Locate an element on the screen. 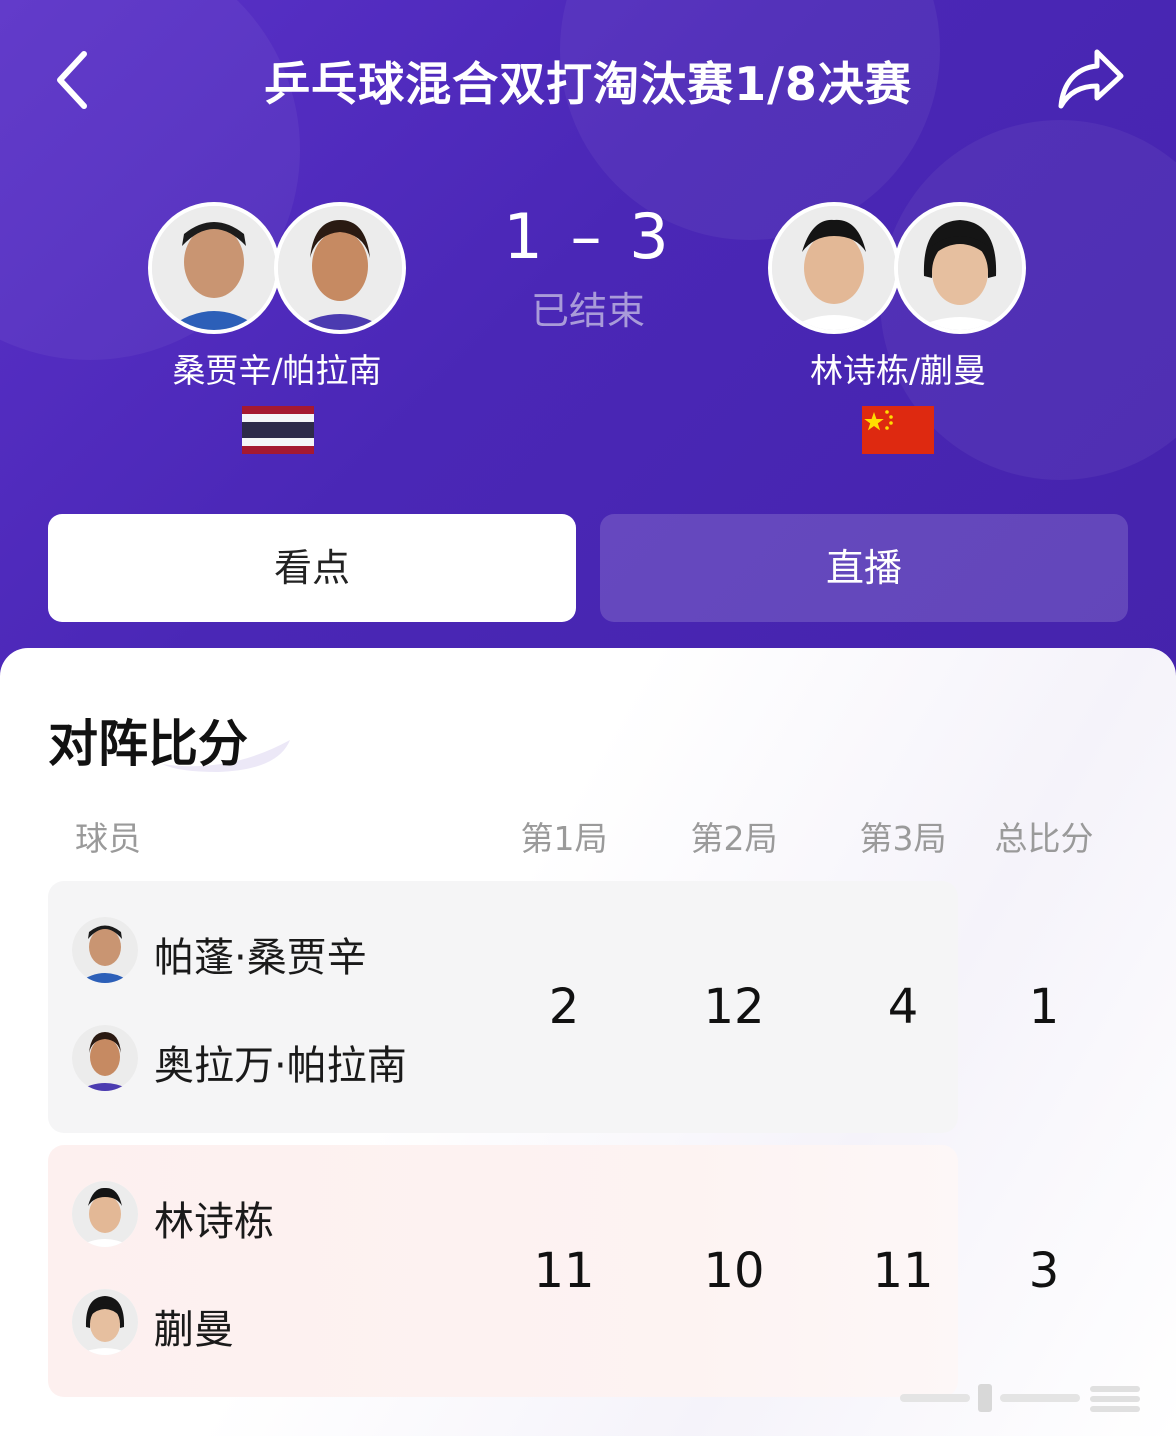 This screenshot has width=1176, height=1436. game-3-score: 11 is located at coordinates (903, 1271).